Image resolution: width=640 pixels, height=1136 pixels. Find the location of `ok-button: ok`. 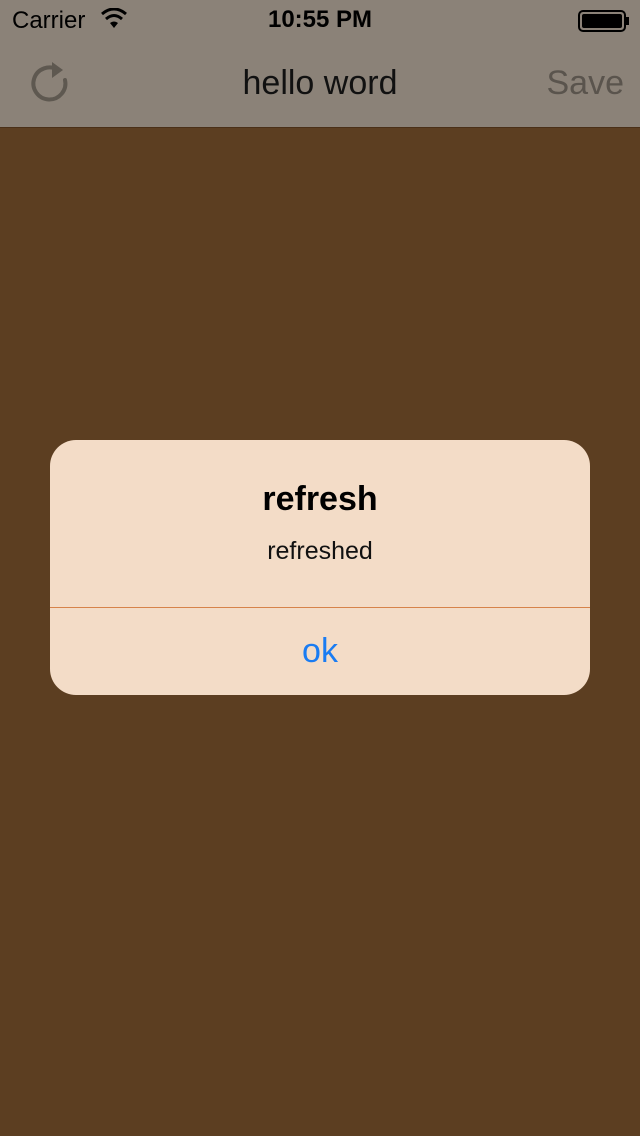

ok-button: ok is located at coordinates (320, 651).